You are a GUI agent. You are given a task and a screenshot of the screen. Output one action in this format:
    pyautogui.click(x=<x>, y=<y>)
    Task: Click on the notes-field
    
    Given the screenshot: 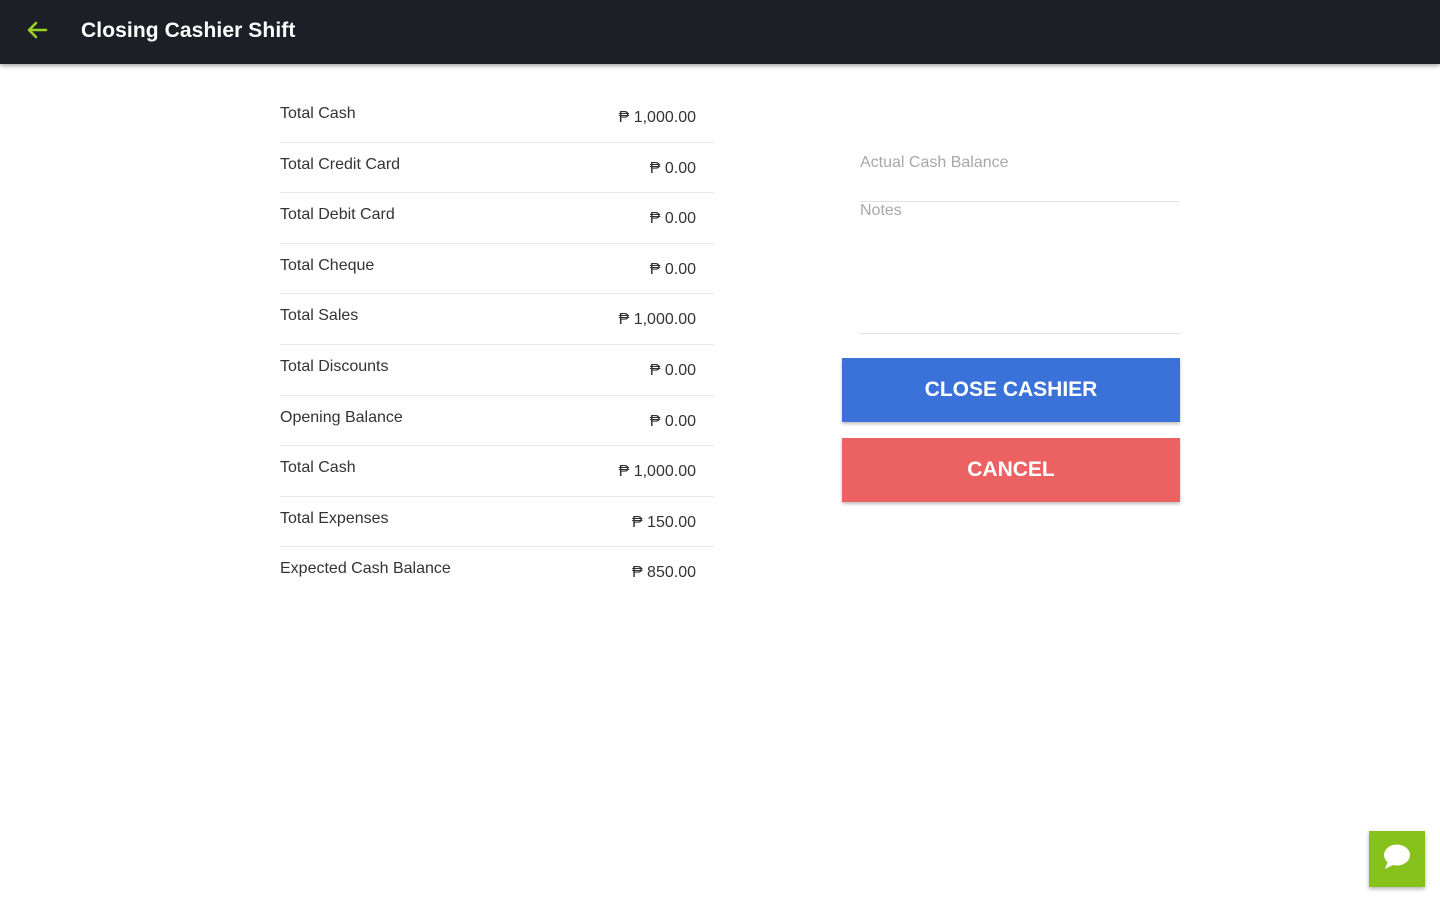 What is the action you would take?
    pyautogui.click(x=1020, y=268)
    